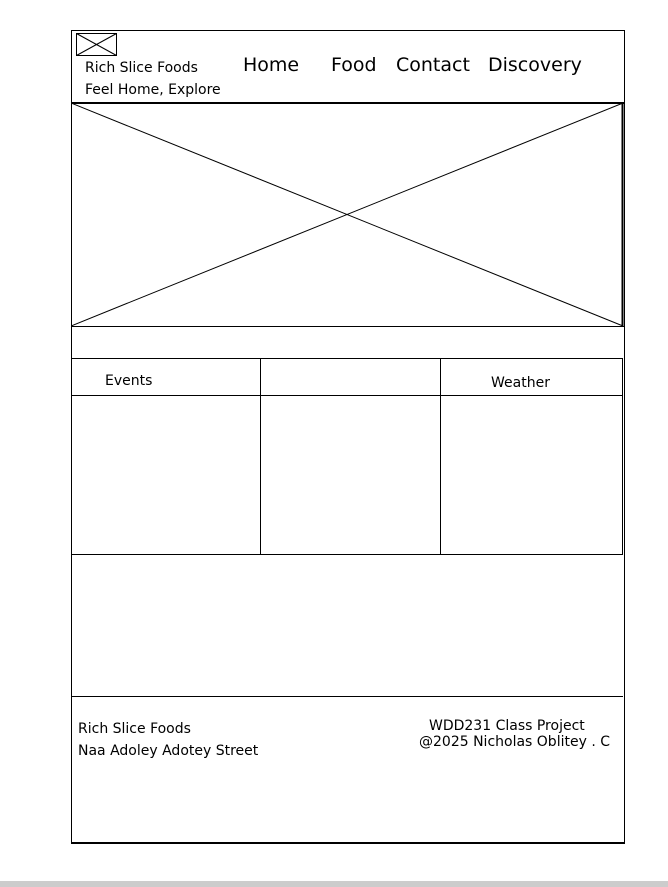 Image resolution: width=668 pixels, height=887 pixels. What do you see at coordinates (271, 65) in the screenshot?
I see `nav-home: Home` at bounding box center [271, 65].